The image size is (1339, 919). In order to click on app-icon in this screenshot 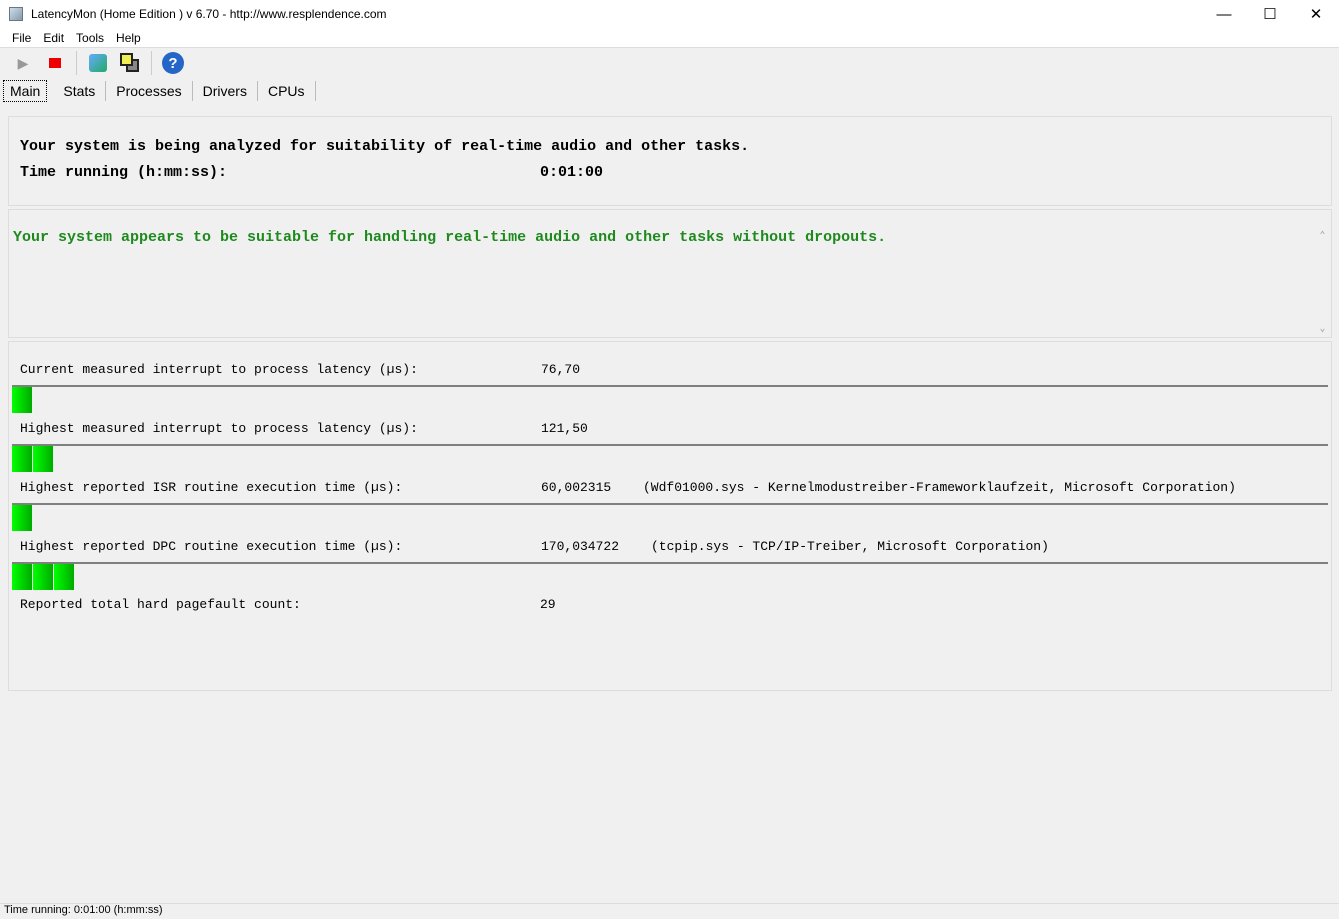, I will do `click(16, 14)`.